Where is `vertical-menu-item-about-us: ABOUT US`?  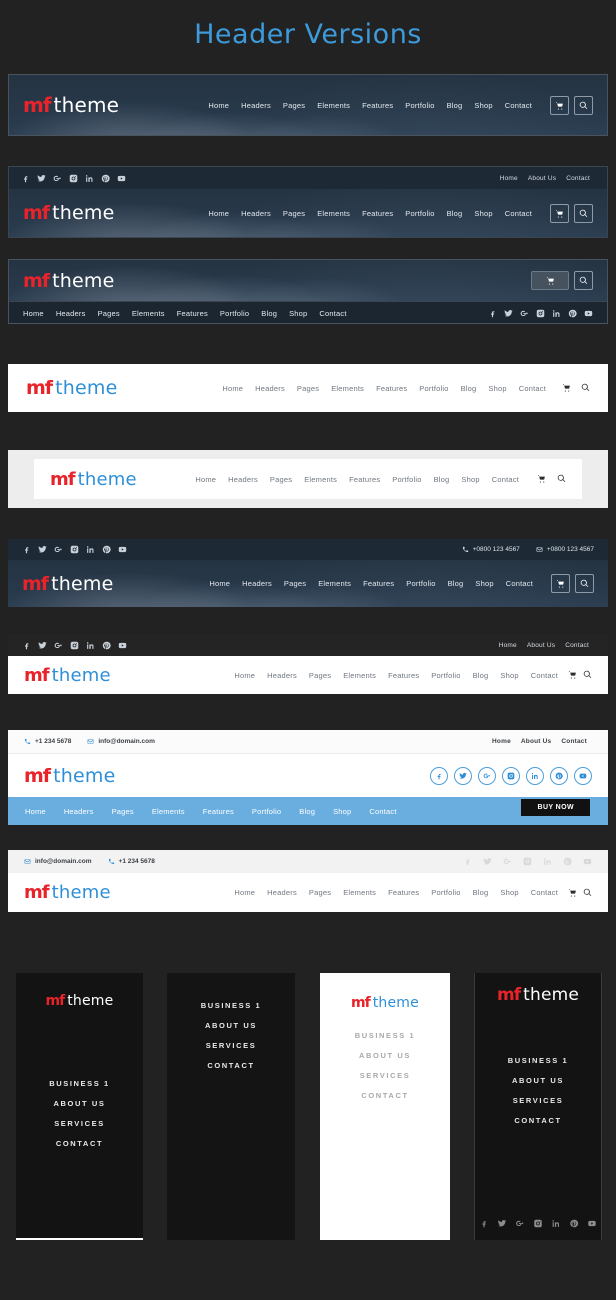
vertical-menu-item-about-us: ABOUT US is located at coordinates (385, 1055).